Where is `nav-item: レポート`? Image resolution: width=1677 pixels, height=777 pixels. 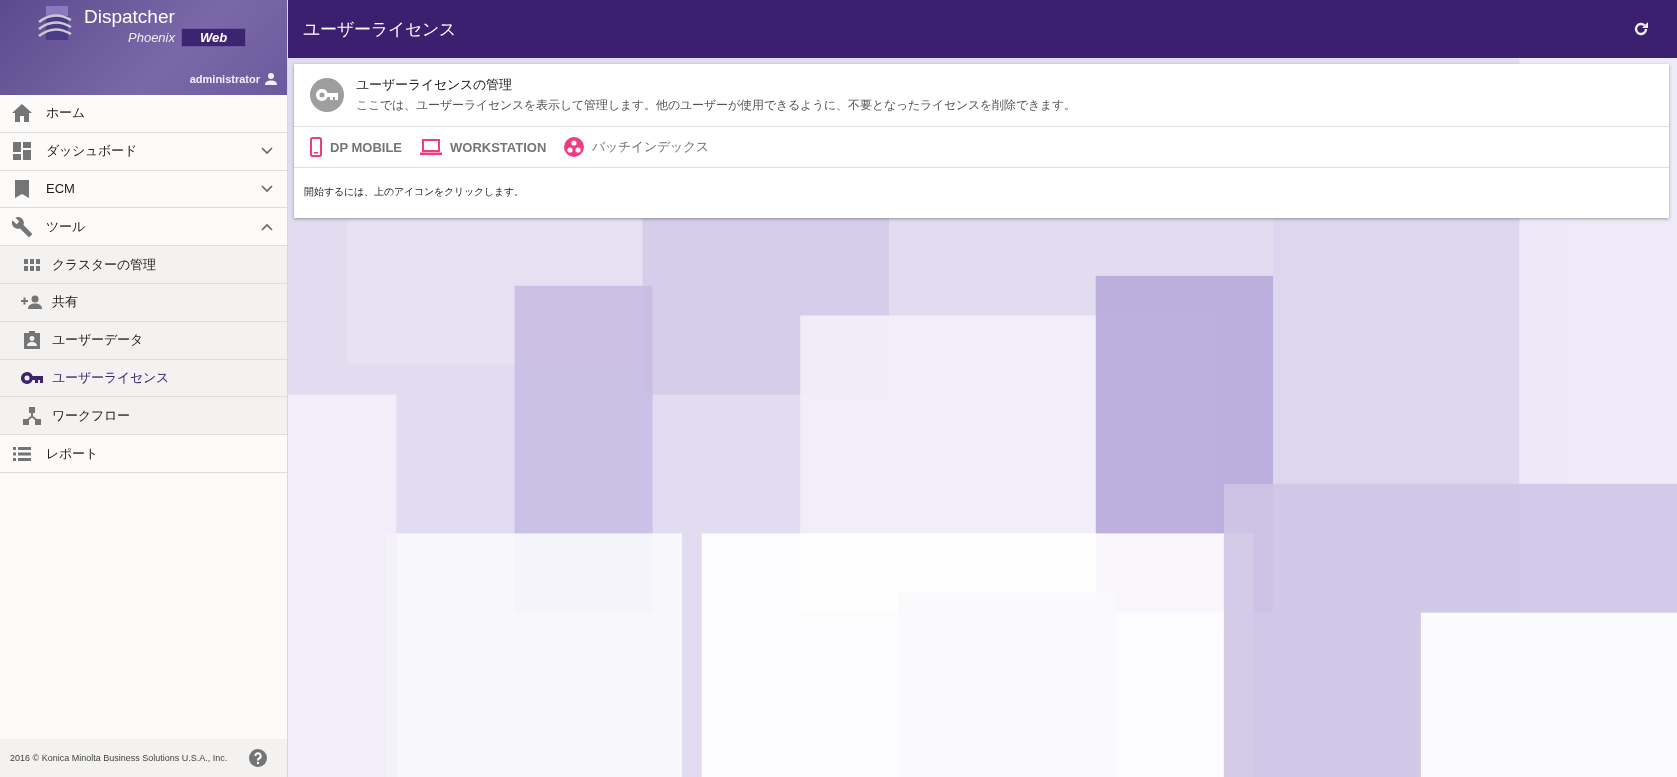 nav-item: レポート is located at coordinates (143, 454).